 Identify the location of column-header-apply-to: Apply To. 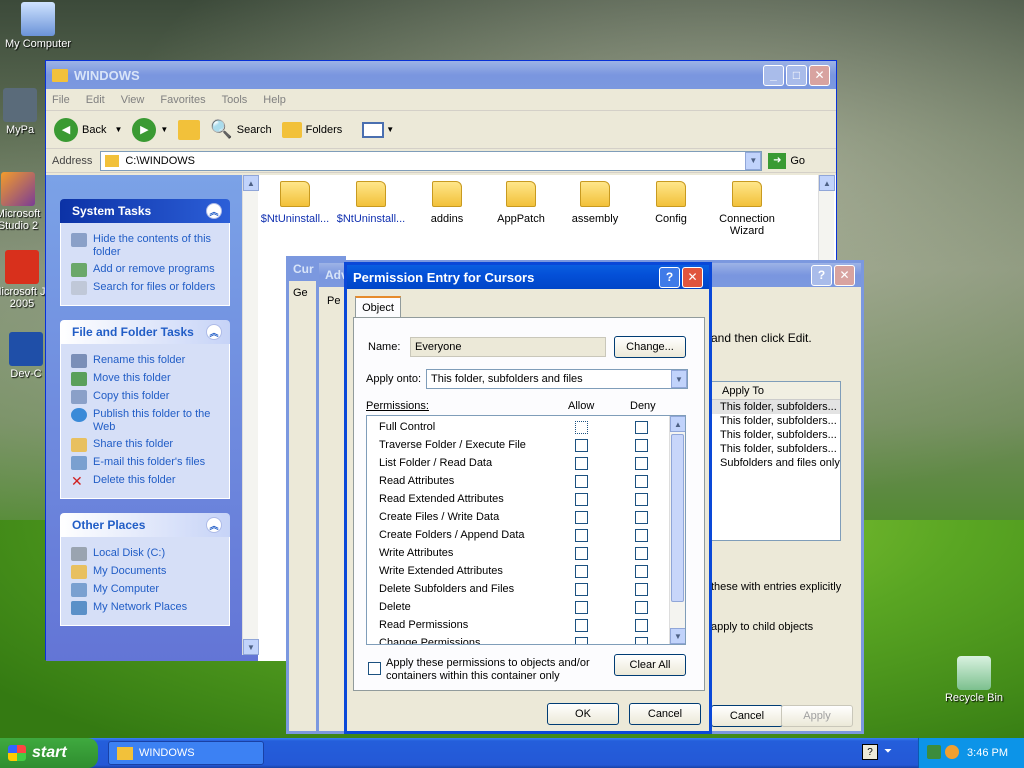
(776, 391).